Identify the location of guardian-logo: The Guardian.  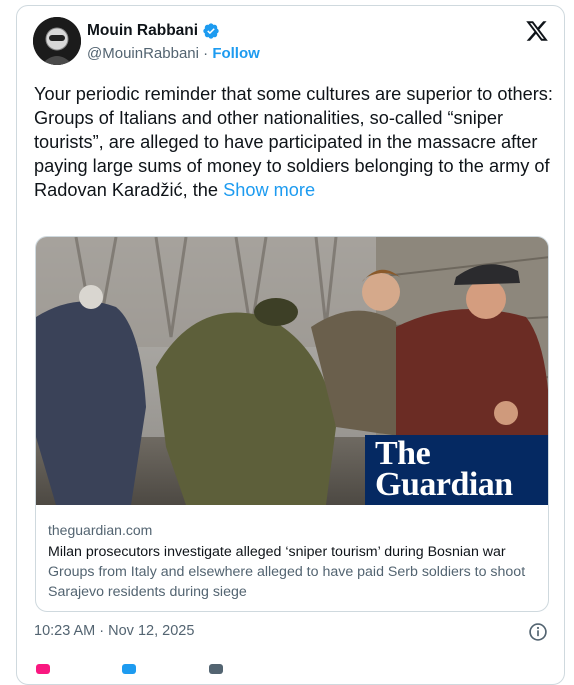
(456, 470).